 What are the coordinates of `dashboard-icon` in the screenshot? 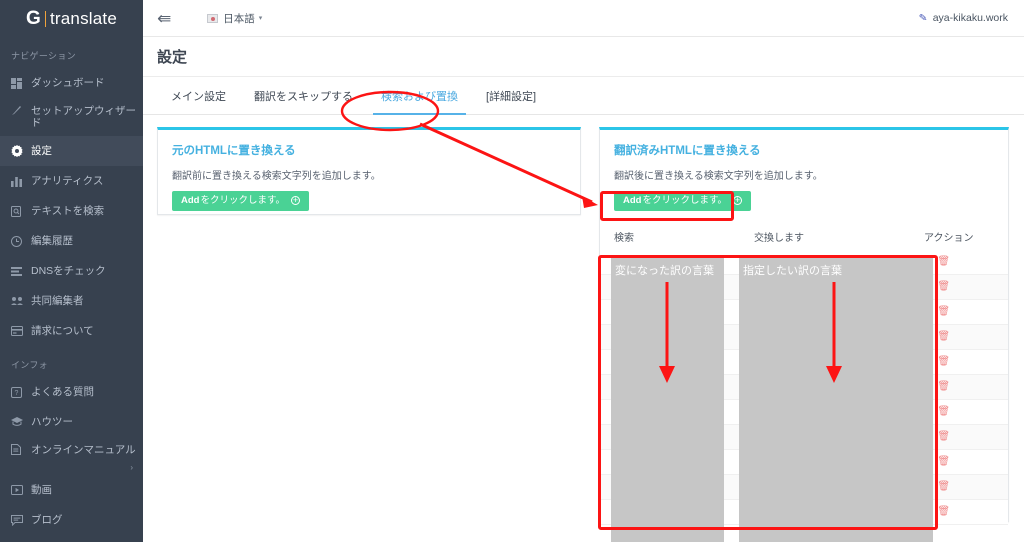 It's located at (21, 83).